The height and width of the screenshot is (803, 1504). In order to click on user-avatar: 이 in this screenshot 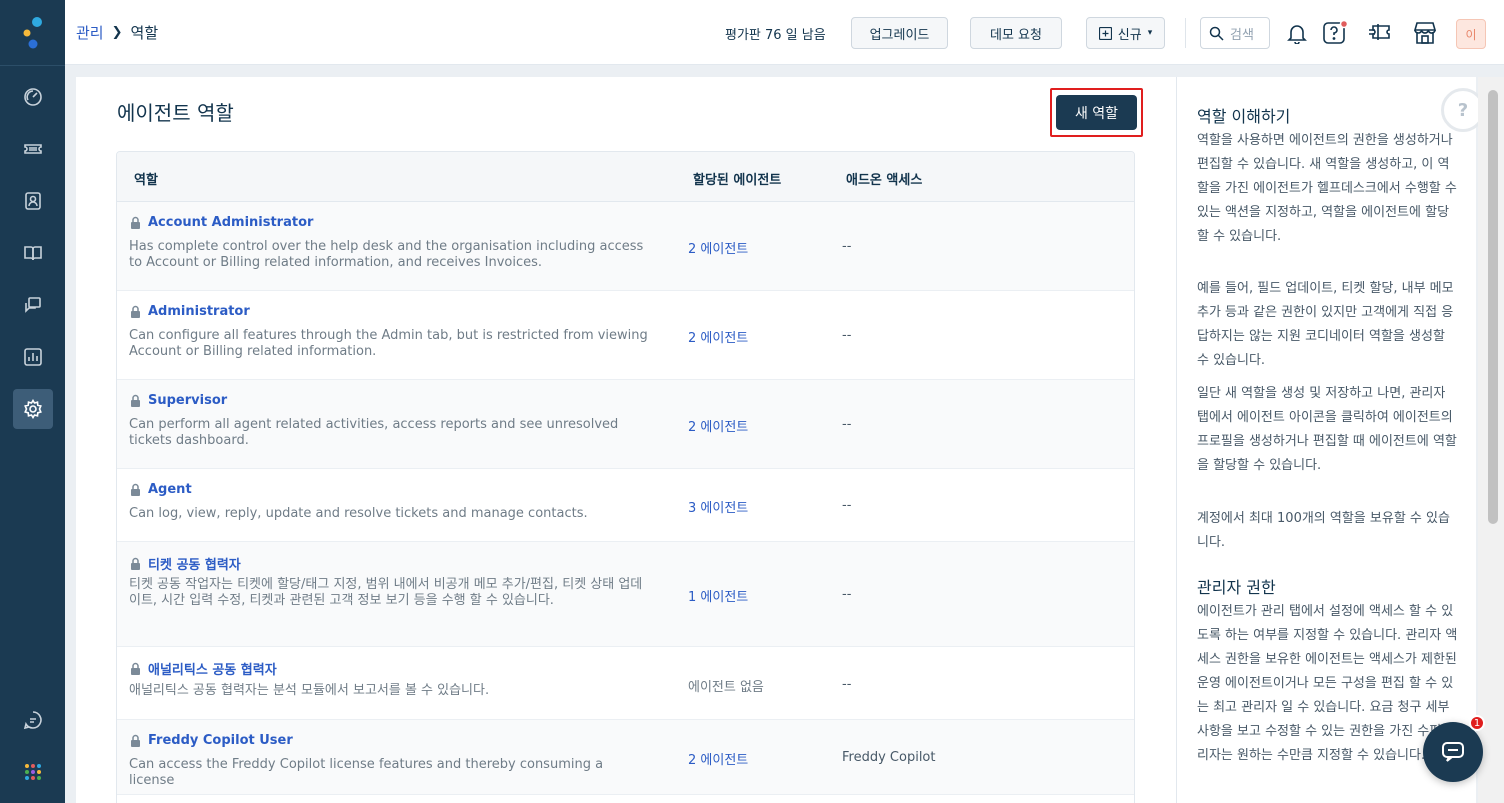, I will do `click(1471, 34)`.